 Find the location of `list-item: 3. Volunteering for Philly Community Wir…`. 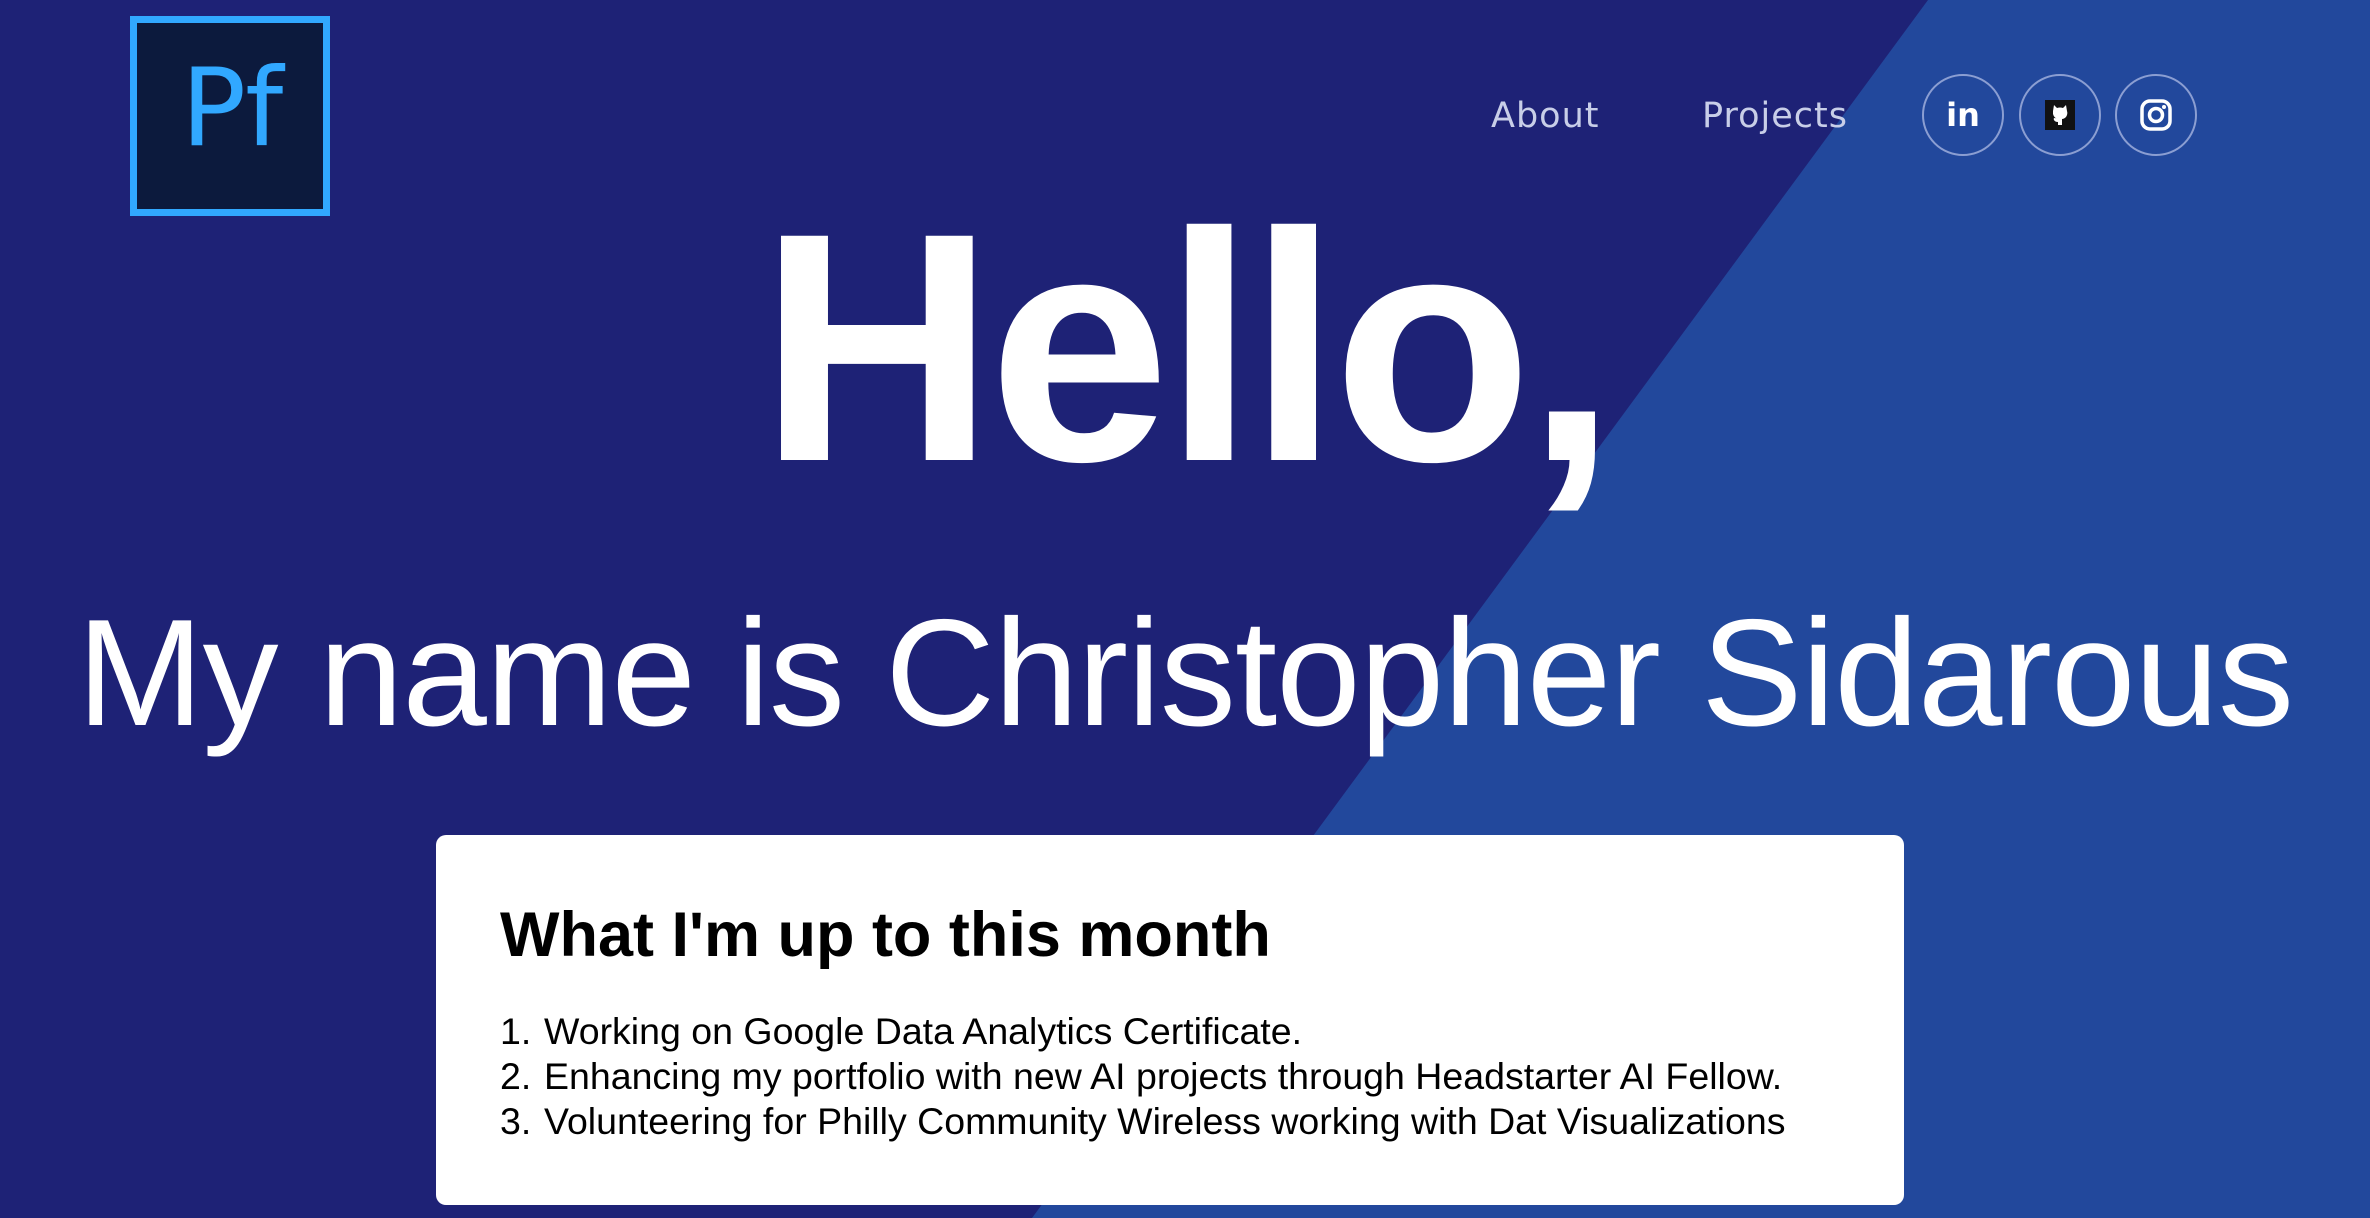

list-item: 3. Volunteering for Philly Community Wir… is located at coordinates (1202, 1121).